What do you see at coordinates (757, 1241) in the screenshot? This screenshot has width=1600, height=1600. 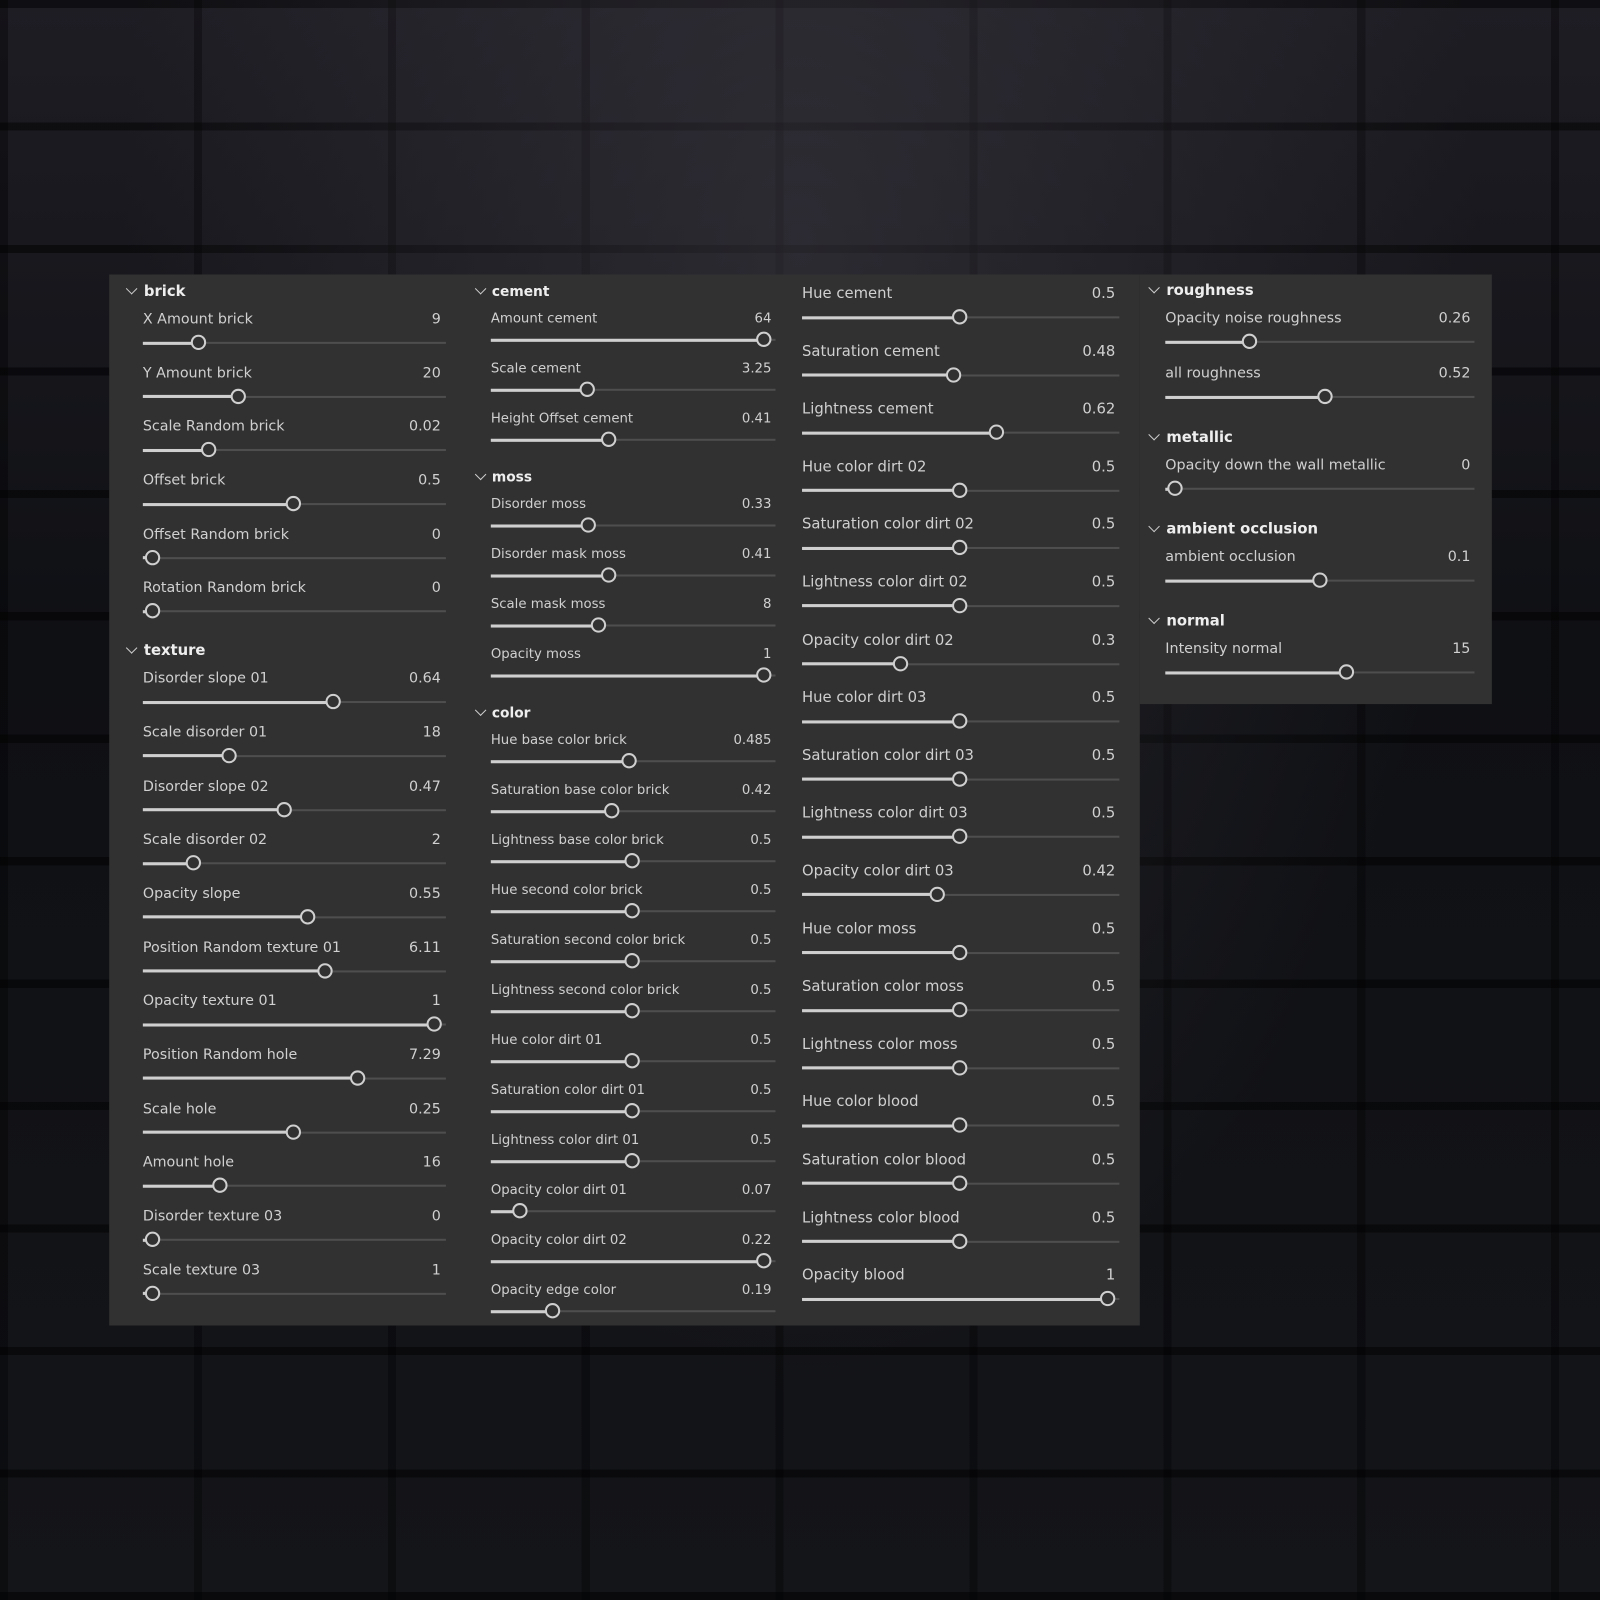 I see `parameter-value: 0.22` at bounding box center [757, 1241].